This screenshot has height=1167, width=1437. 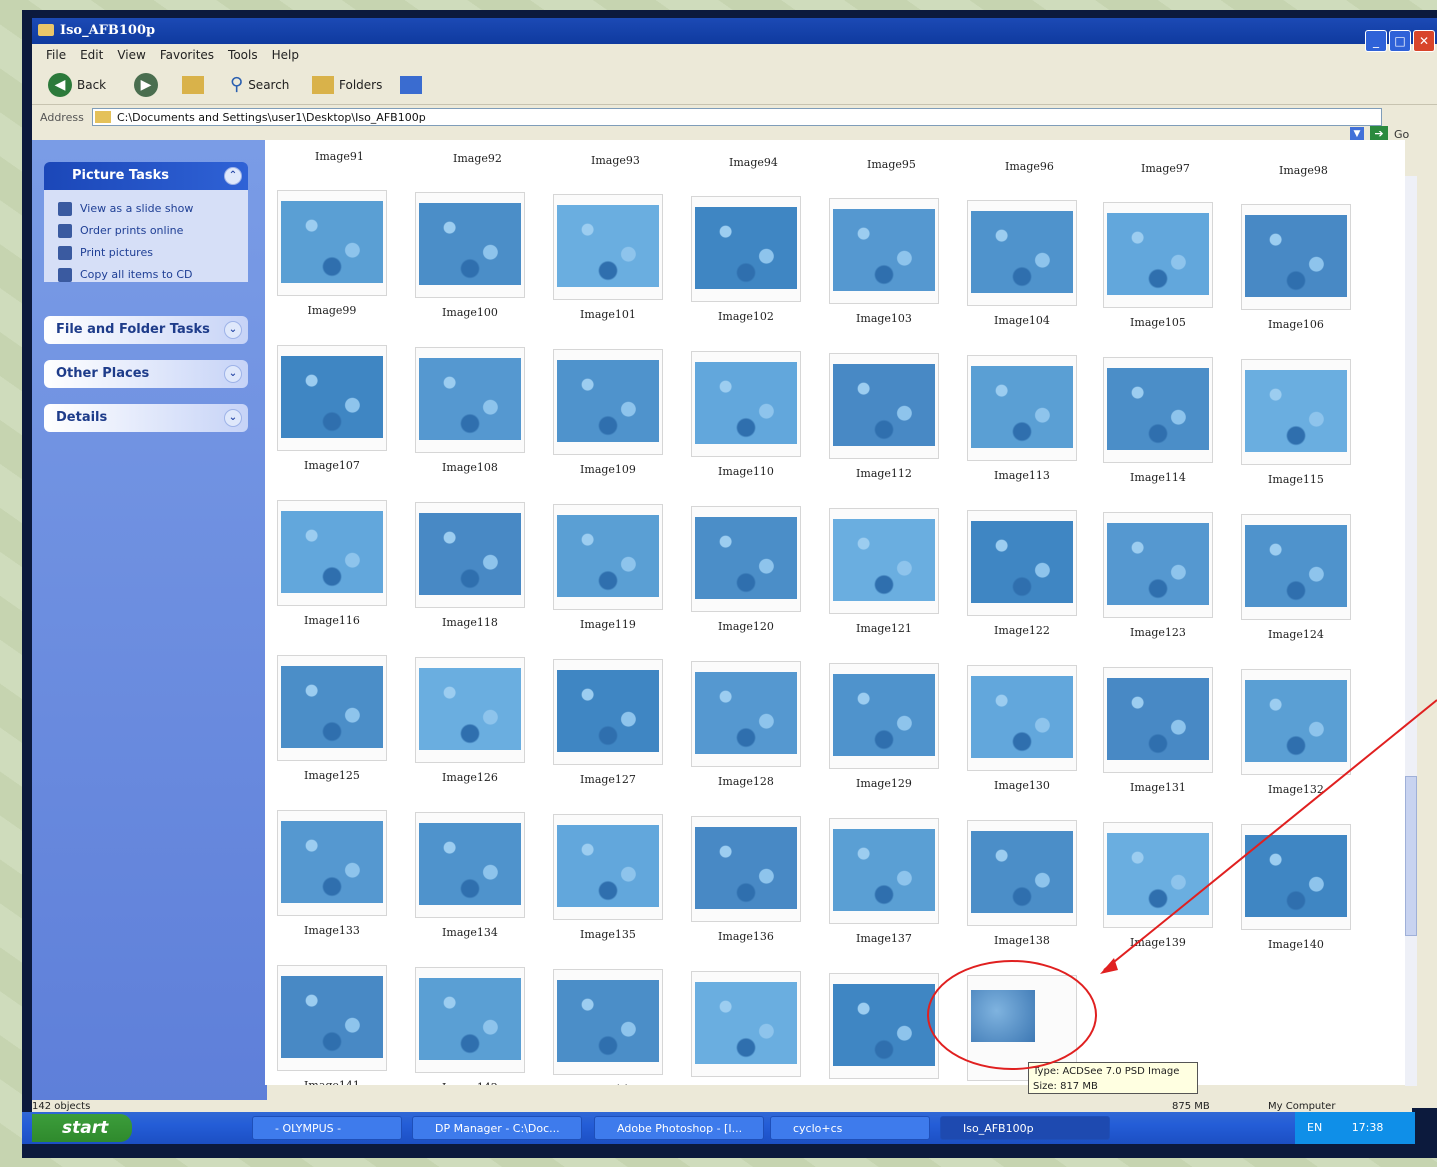 I want to click on forward-button: ▶, so click(x=146, y=85).